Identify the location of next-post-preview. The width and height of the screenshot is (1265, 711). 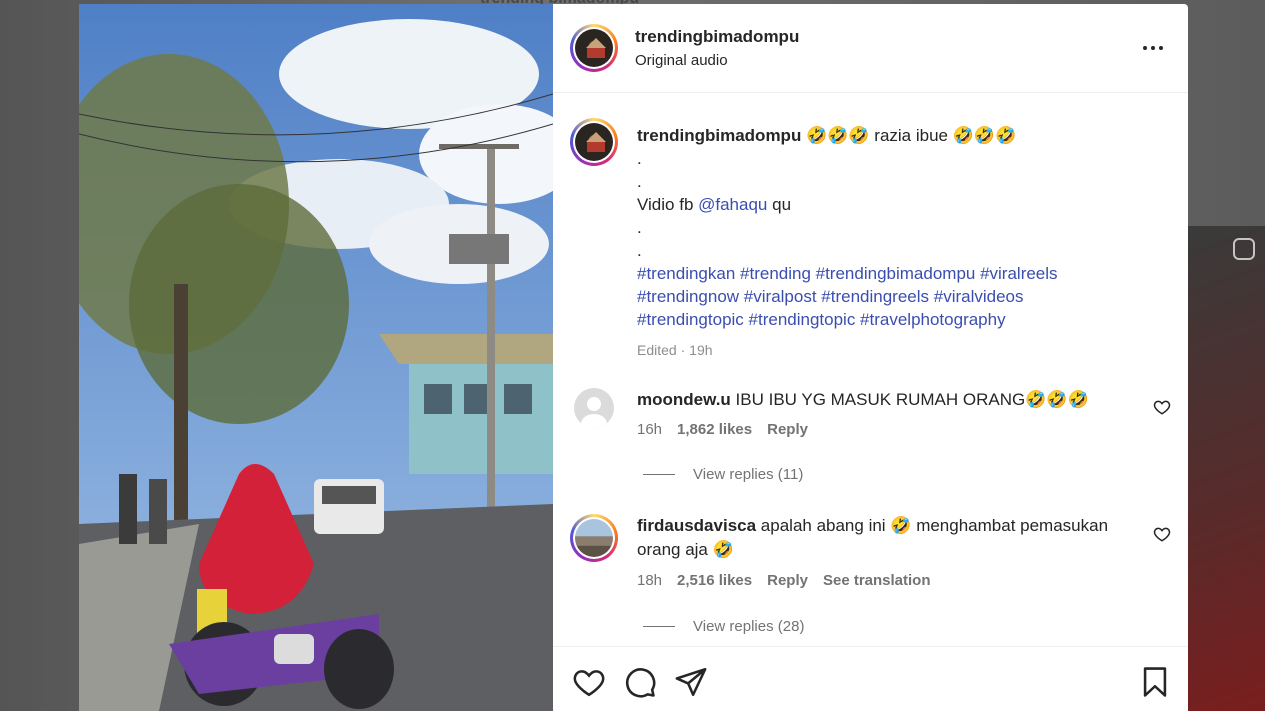
(1226, 468).